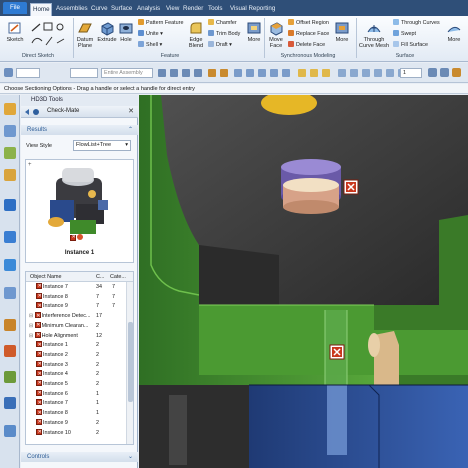  What do you see at coordinates (288, 73) in the screenshot?
I see `snap-toolbar-icons` at bounding box center [288, 73].